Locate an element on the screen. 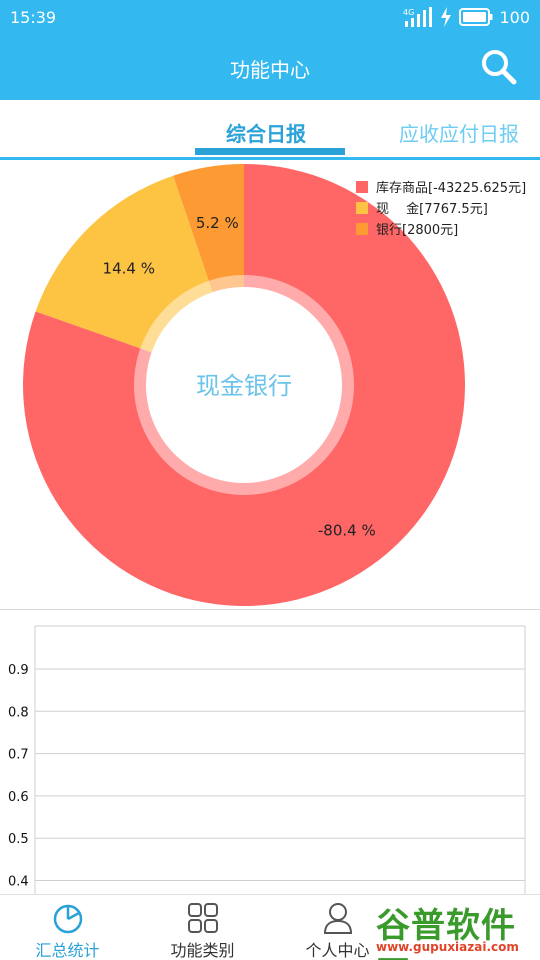  tab-bar: 综合日报 应收应付日报 is located at coordinates (270, 130).